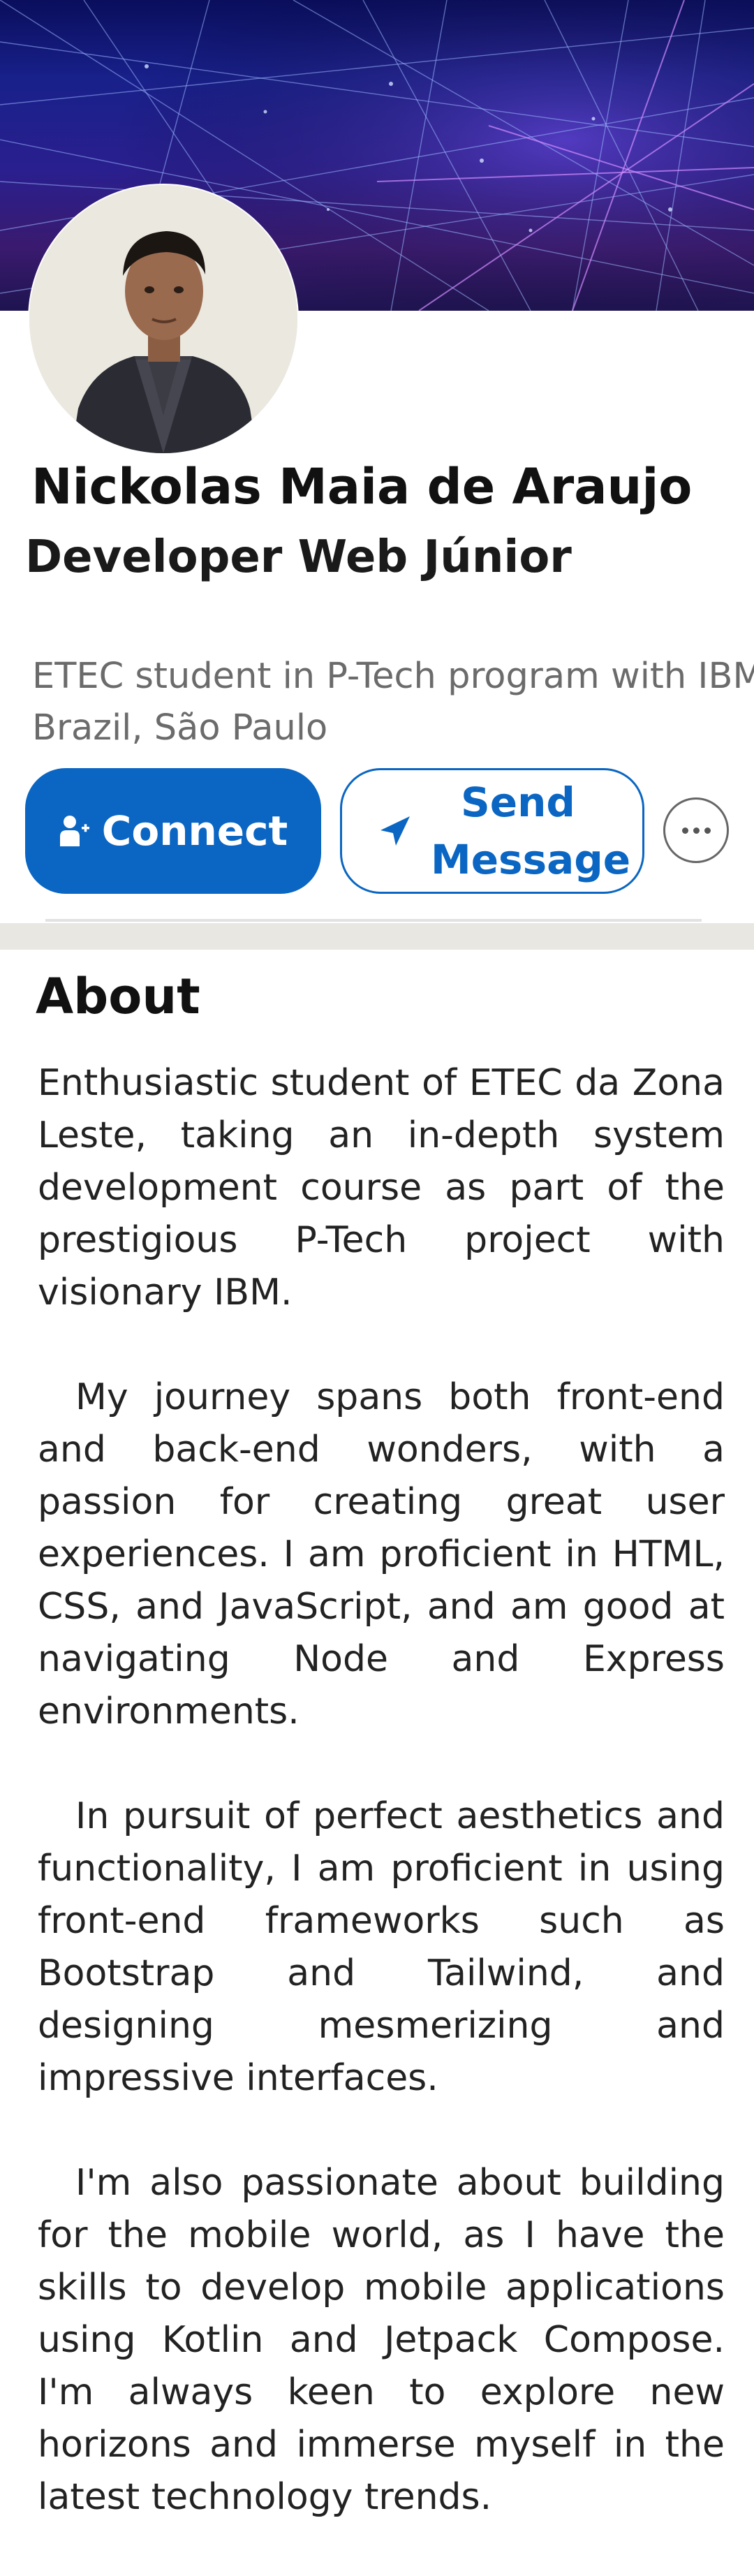 Image resolution: width=754 pixels, height=2576 pixels. I want to click on profile-location: Brazil, São Paulo, so click(180, 728).